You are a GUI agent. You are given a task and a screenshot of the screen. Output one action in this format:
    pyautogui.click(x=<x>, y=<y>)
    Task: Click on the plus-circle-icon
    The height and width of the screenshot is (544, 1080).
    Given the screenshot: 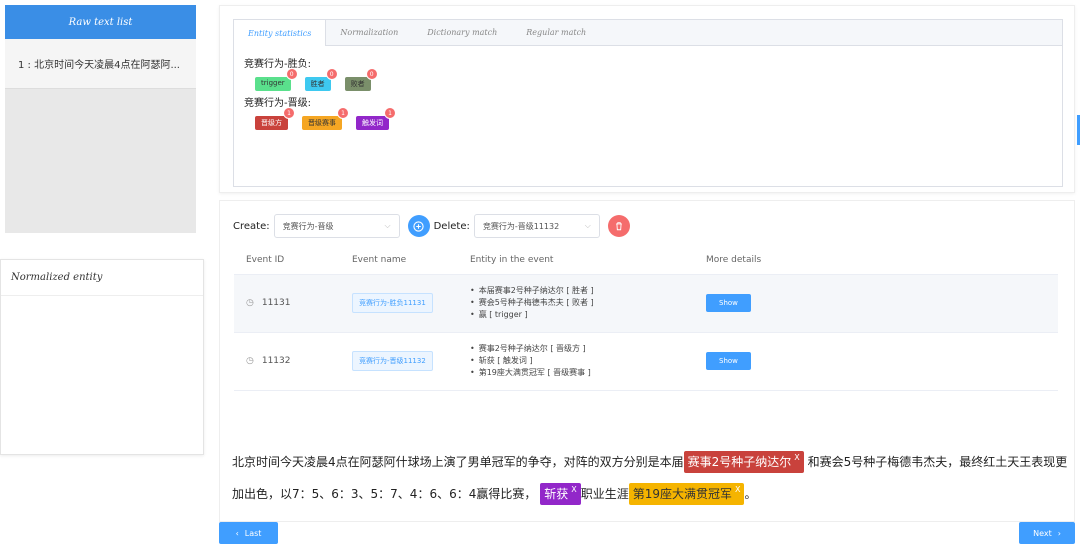 What is the action you would take?
    pyautogui.click(x=418, y=226)
    